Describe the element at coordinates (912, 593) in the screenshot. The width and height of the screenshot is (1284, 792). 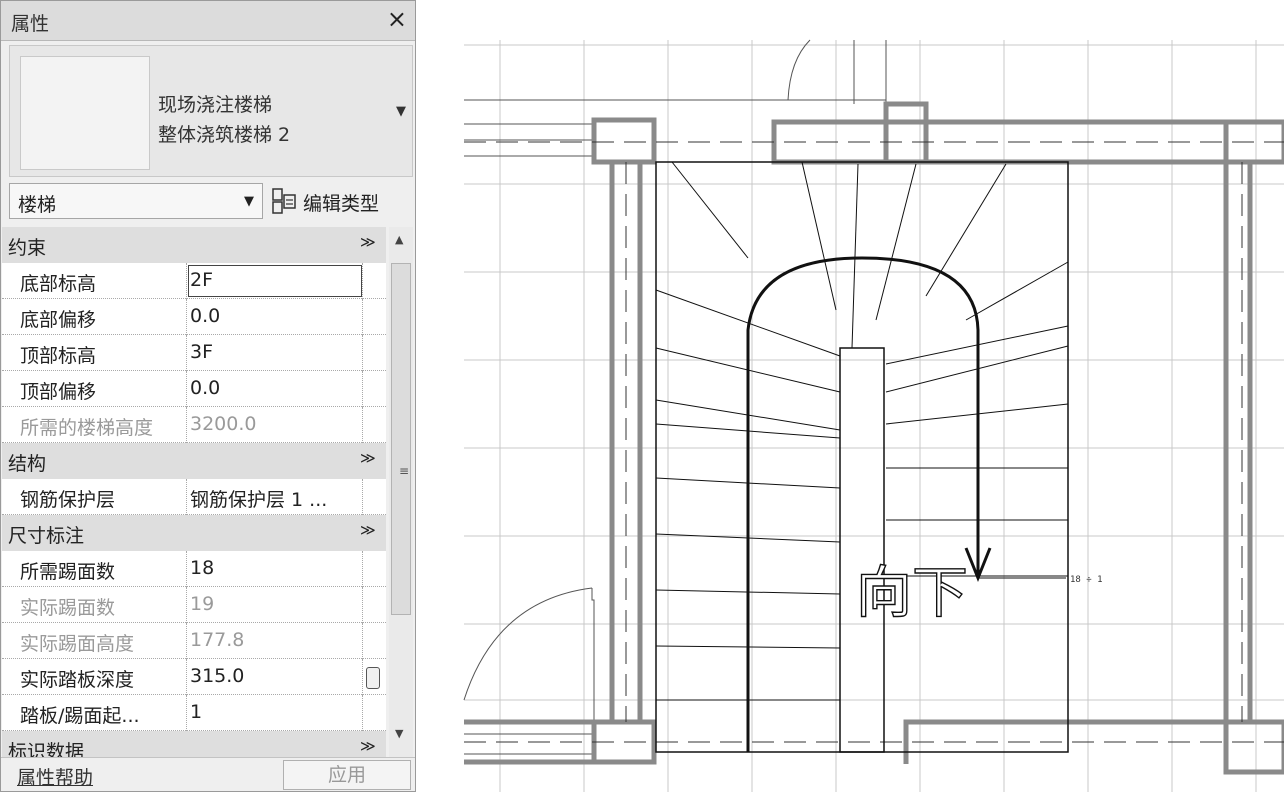
I see `stair-direction-label: 向下` at that location.